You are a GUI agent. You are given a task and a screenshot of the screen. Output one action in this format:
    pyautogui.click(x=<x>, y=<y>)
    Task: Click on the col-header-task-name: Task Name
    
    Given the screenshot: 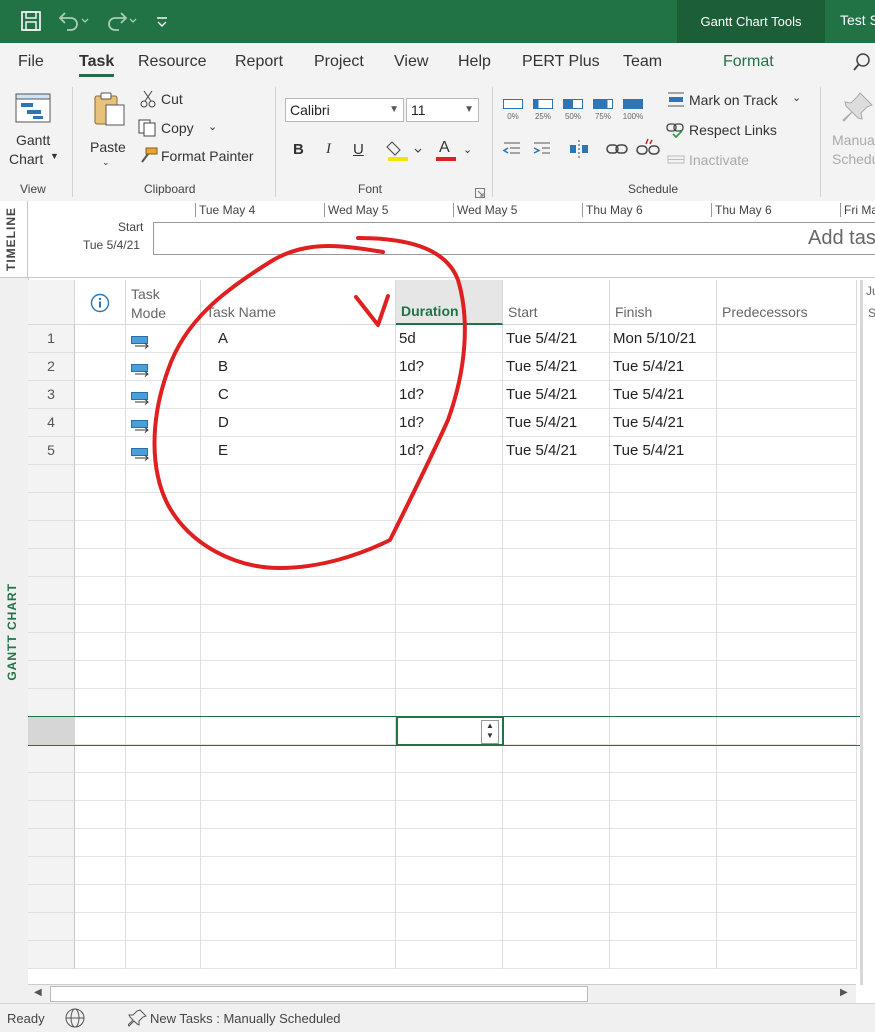 What is the action you would take?
    pyautogui.click(x=298, y=302)
    